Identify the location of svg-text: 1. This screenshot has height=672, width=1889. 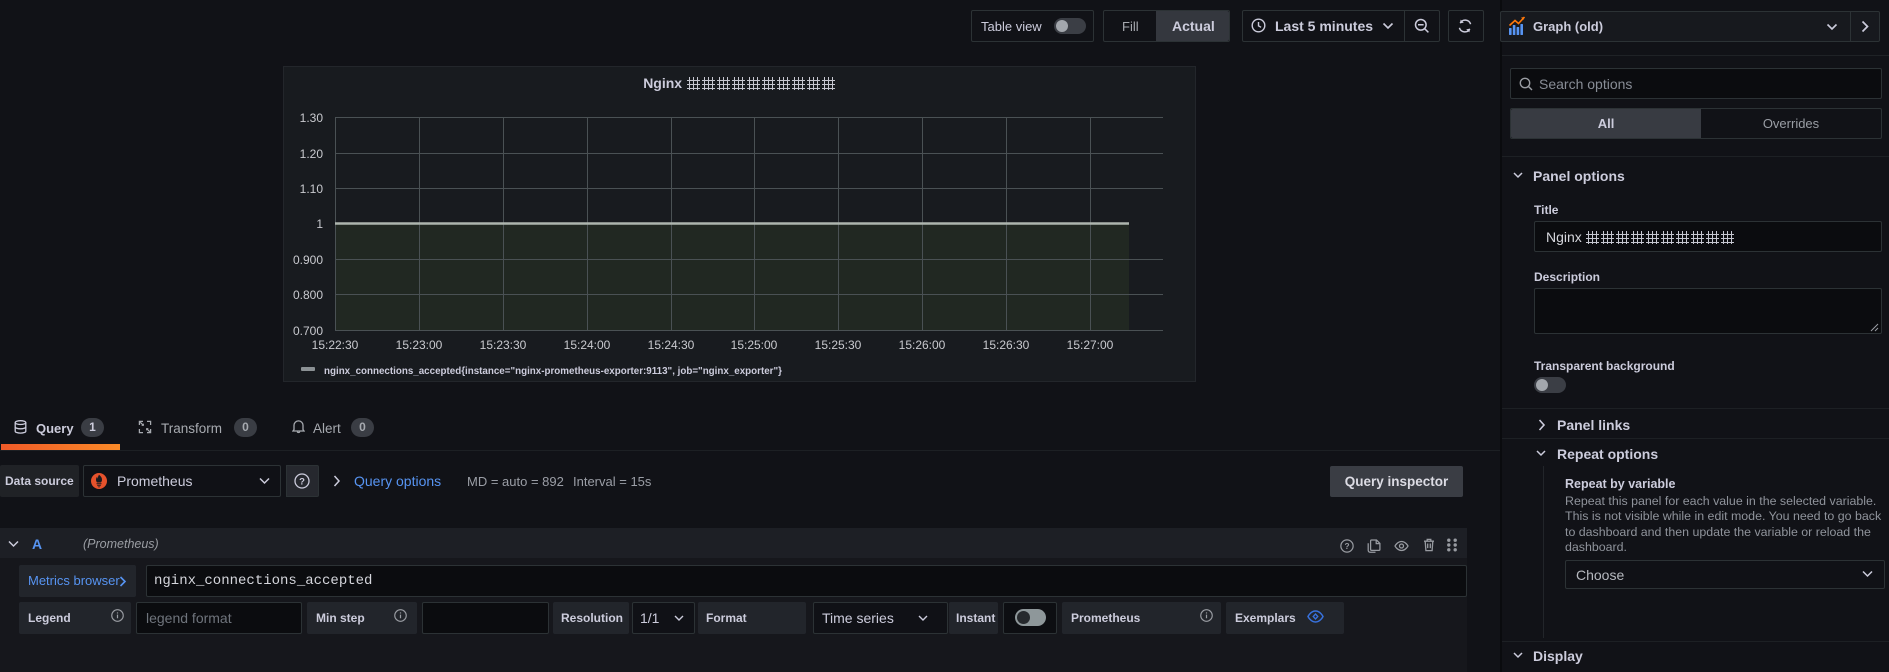
(319, 224).